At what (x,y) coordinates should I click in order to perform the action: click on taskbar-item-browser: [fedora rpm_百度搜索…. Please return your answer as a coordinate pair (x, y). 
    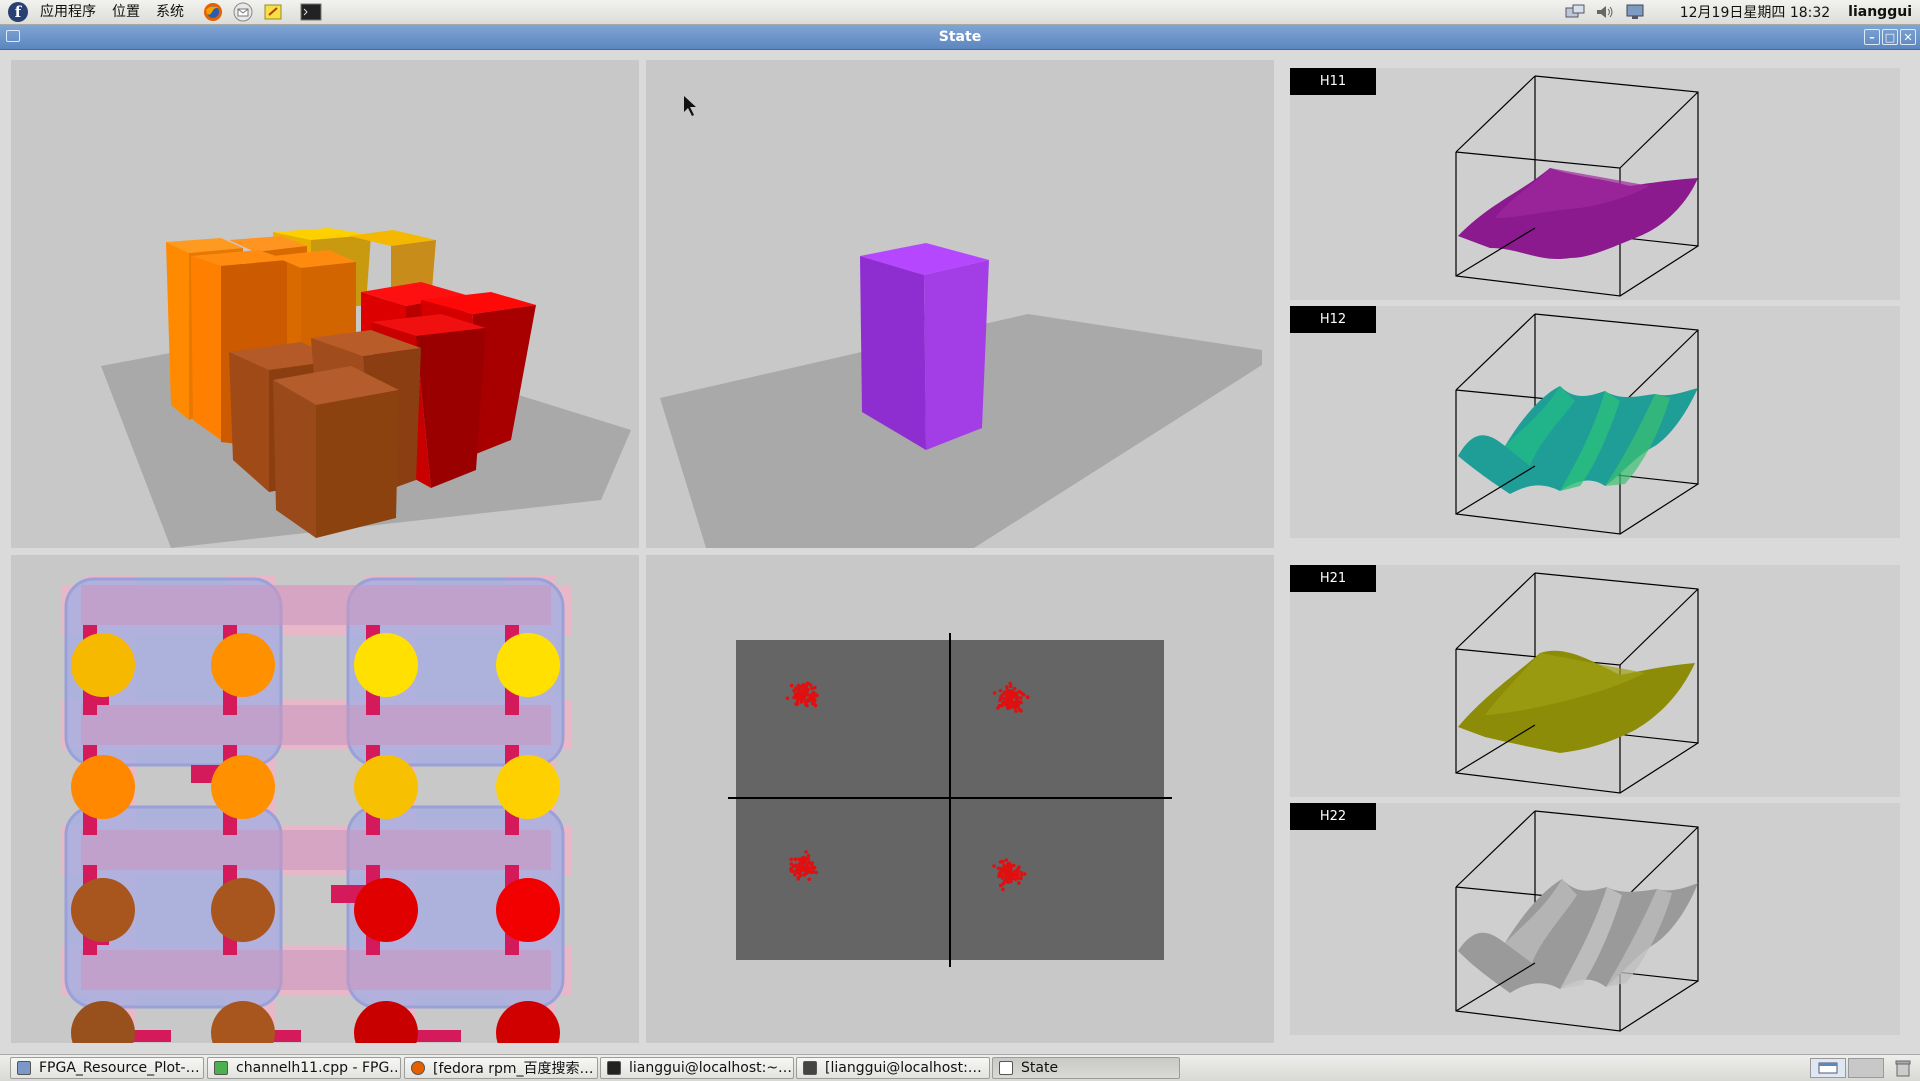
    Looking at the image, I should click on (501, 1068).